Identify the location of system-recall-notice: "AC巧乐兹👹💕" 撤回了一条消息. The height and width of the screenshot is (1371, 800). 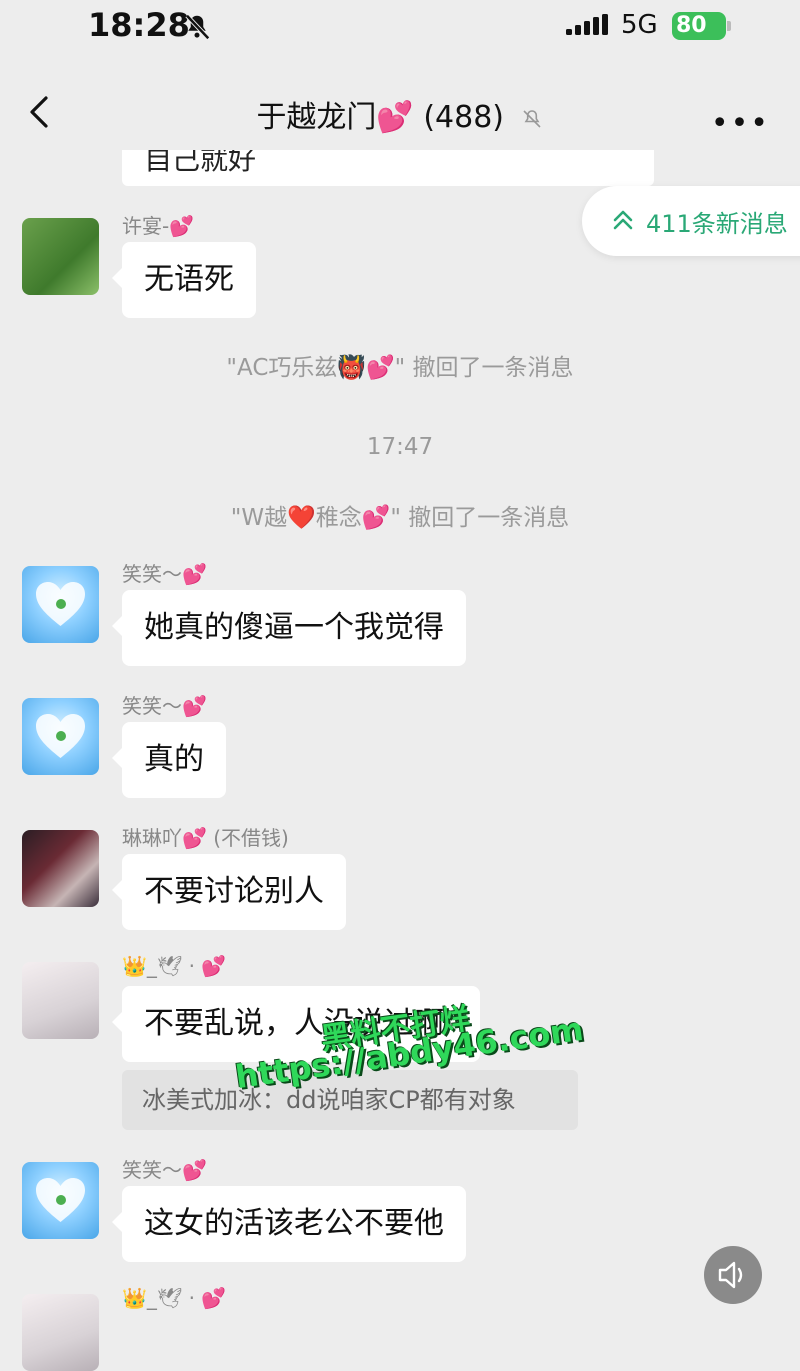
(400, 368).